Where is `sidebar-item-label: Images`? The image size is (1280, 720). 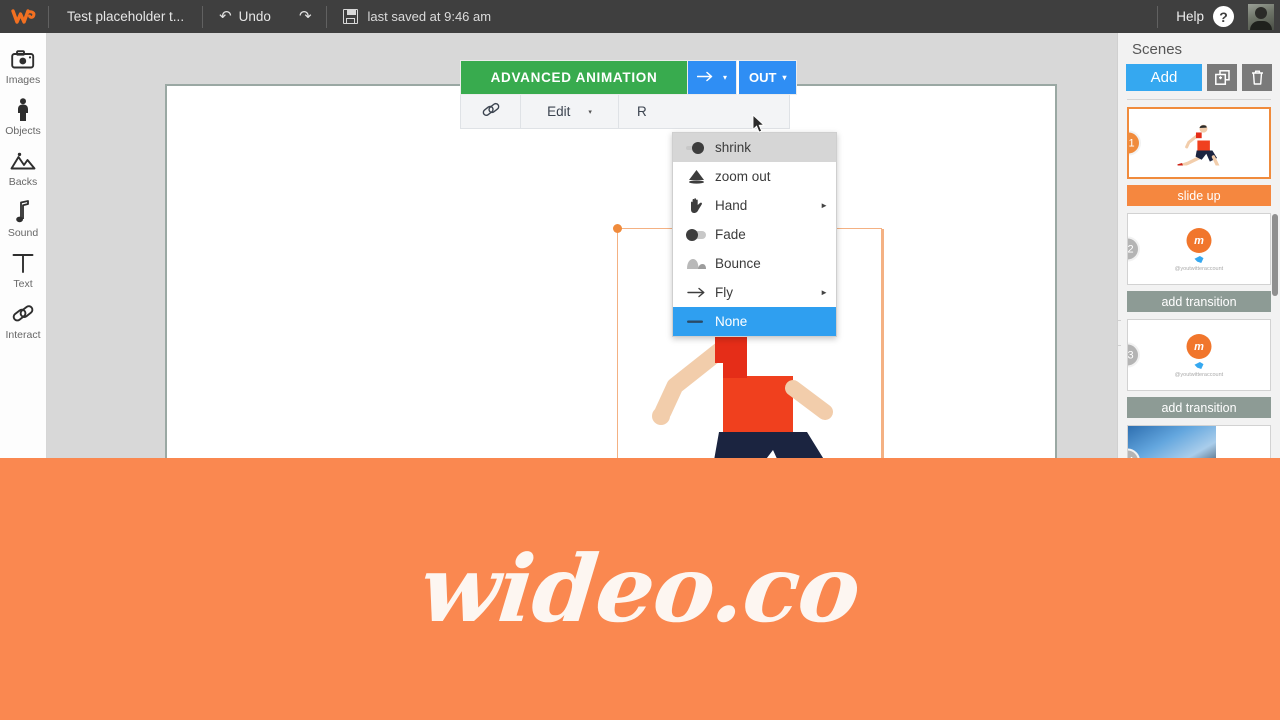
sidebar-item-label: Images is located at coordinates (23, 80).